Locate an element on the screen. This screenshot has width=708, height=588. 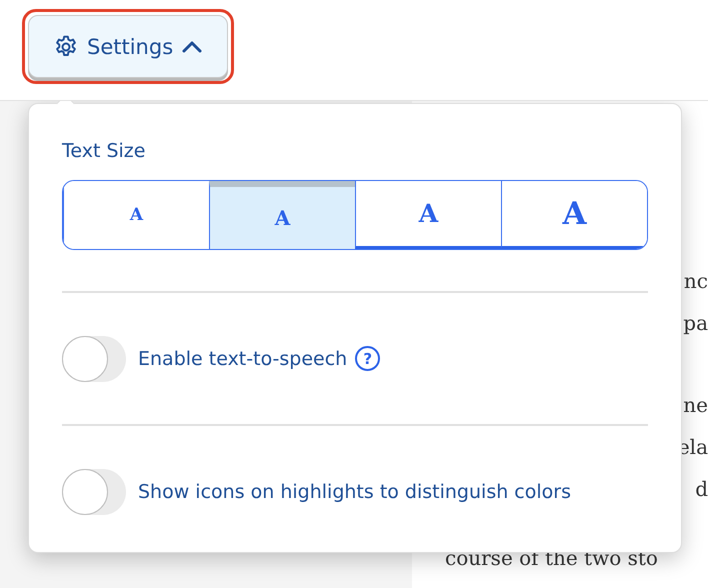
toggle-label: Enable text-to-speech is located at coordinates (243, 359).